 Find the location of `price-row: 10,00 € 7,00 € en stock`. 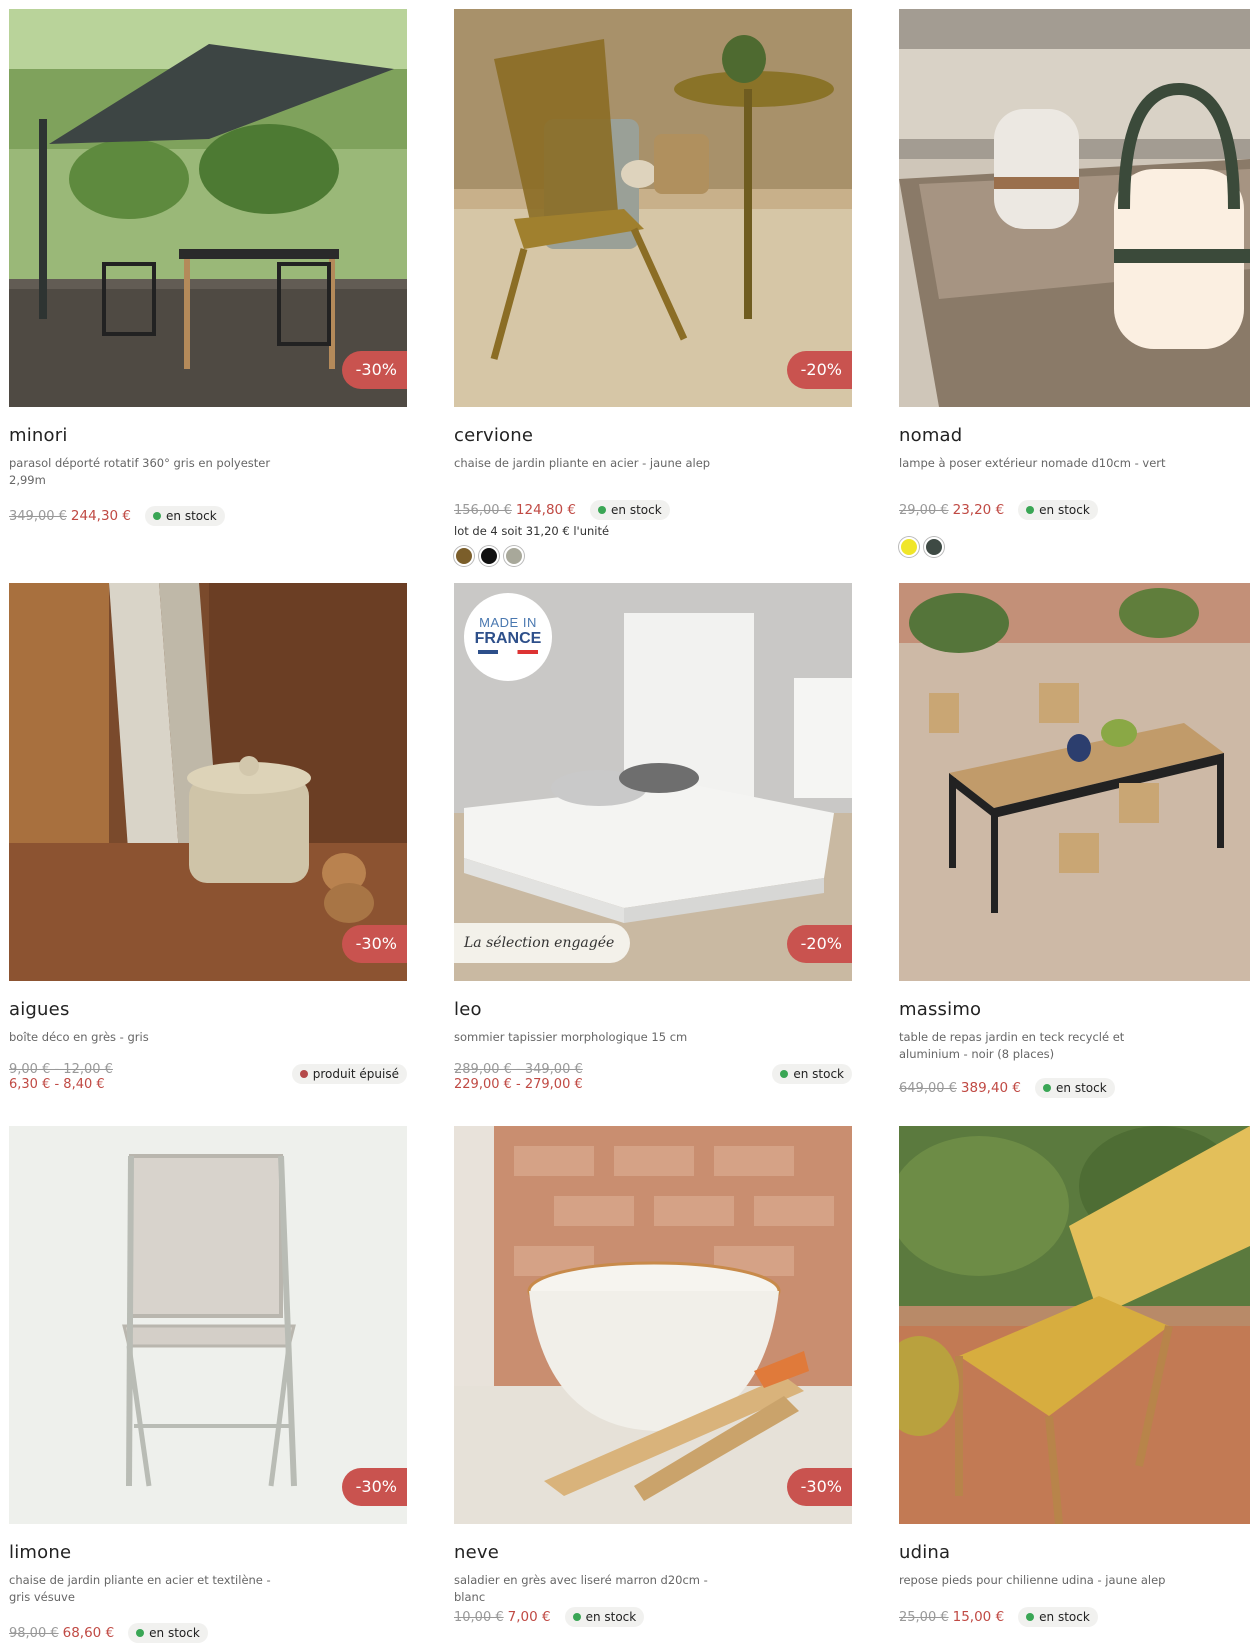

price-row: 10,00 € 7,00 € en stock is located at coordinates (549, 1617).